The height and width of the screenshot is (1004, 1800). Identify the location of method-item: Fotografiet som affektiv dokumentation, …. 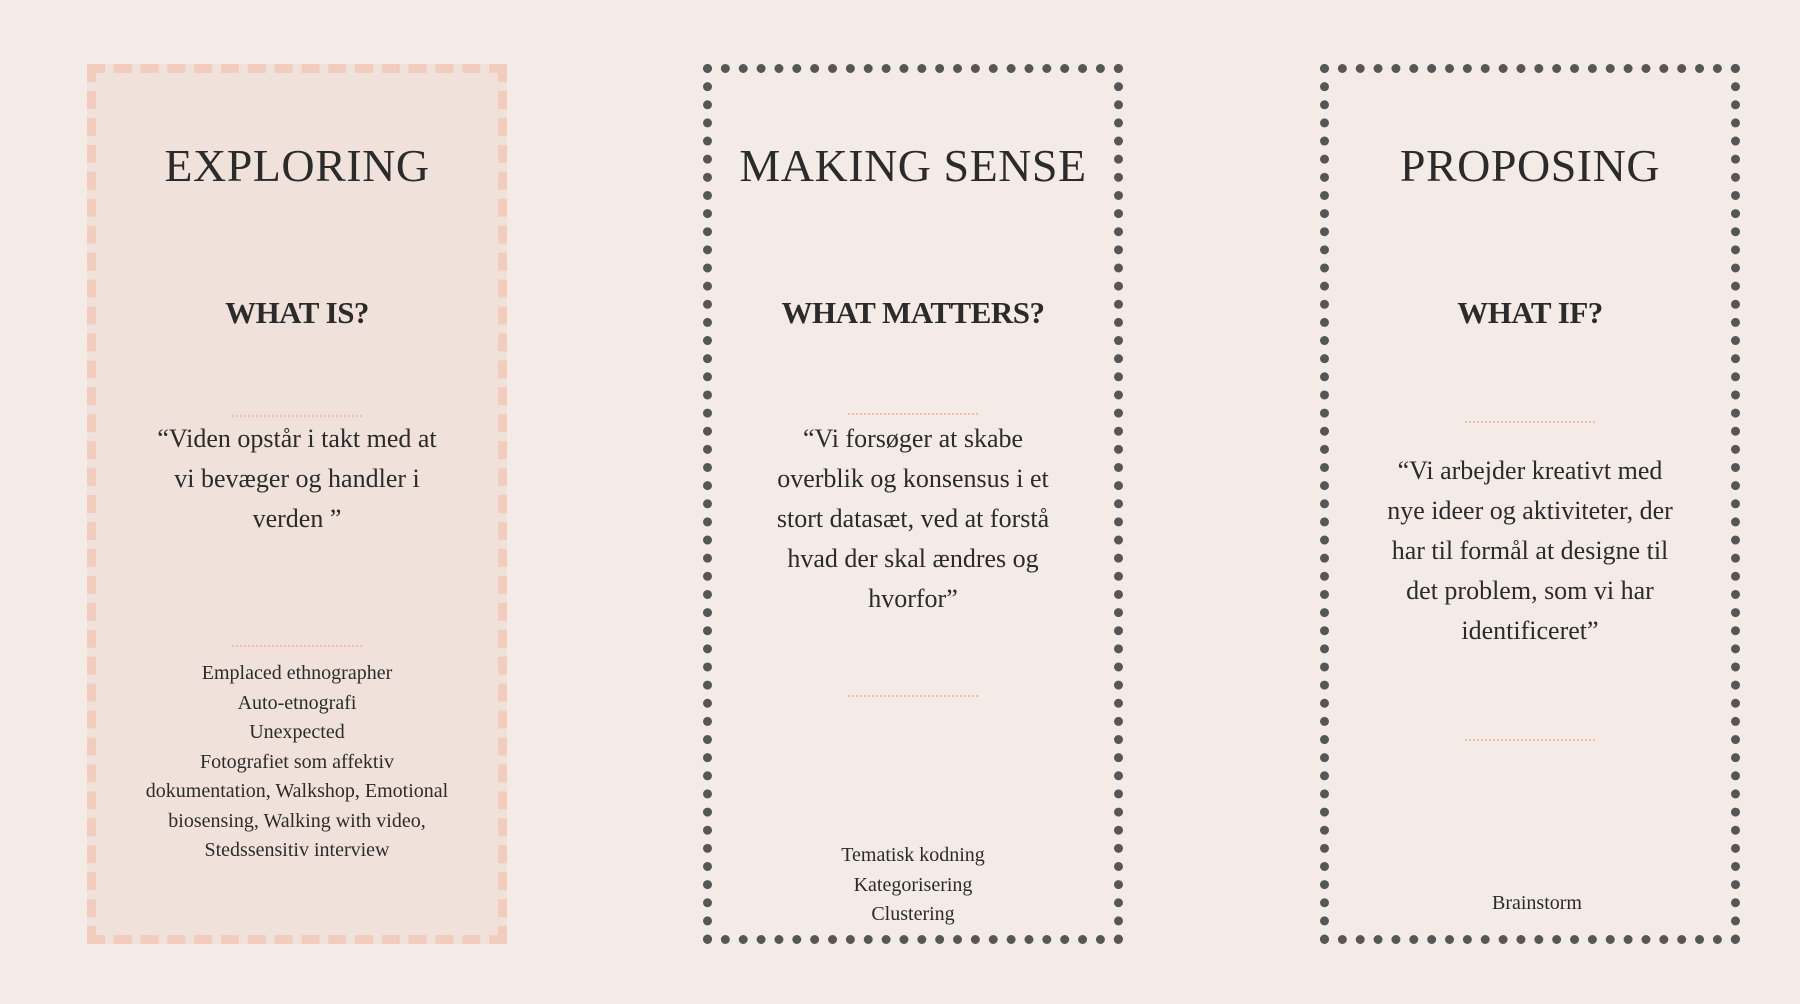
(297, 806).